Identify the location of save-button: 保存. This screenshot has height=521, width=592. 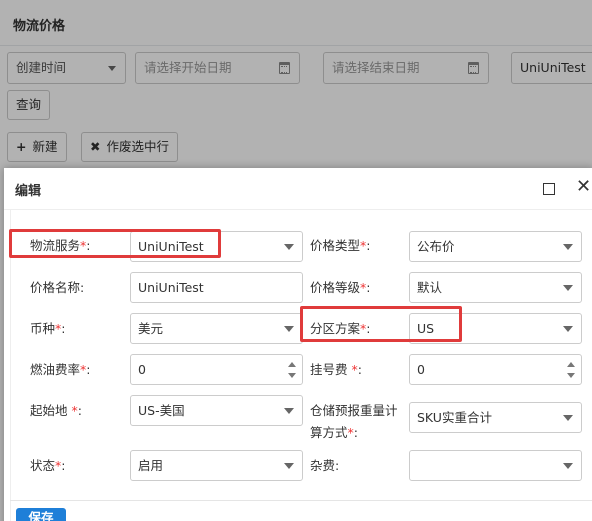
(41, 514).